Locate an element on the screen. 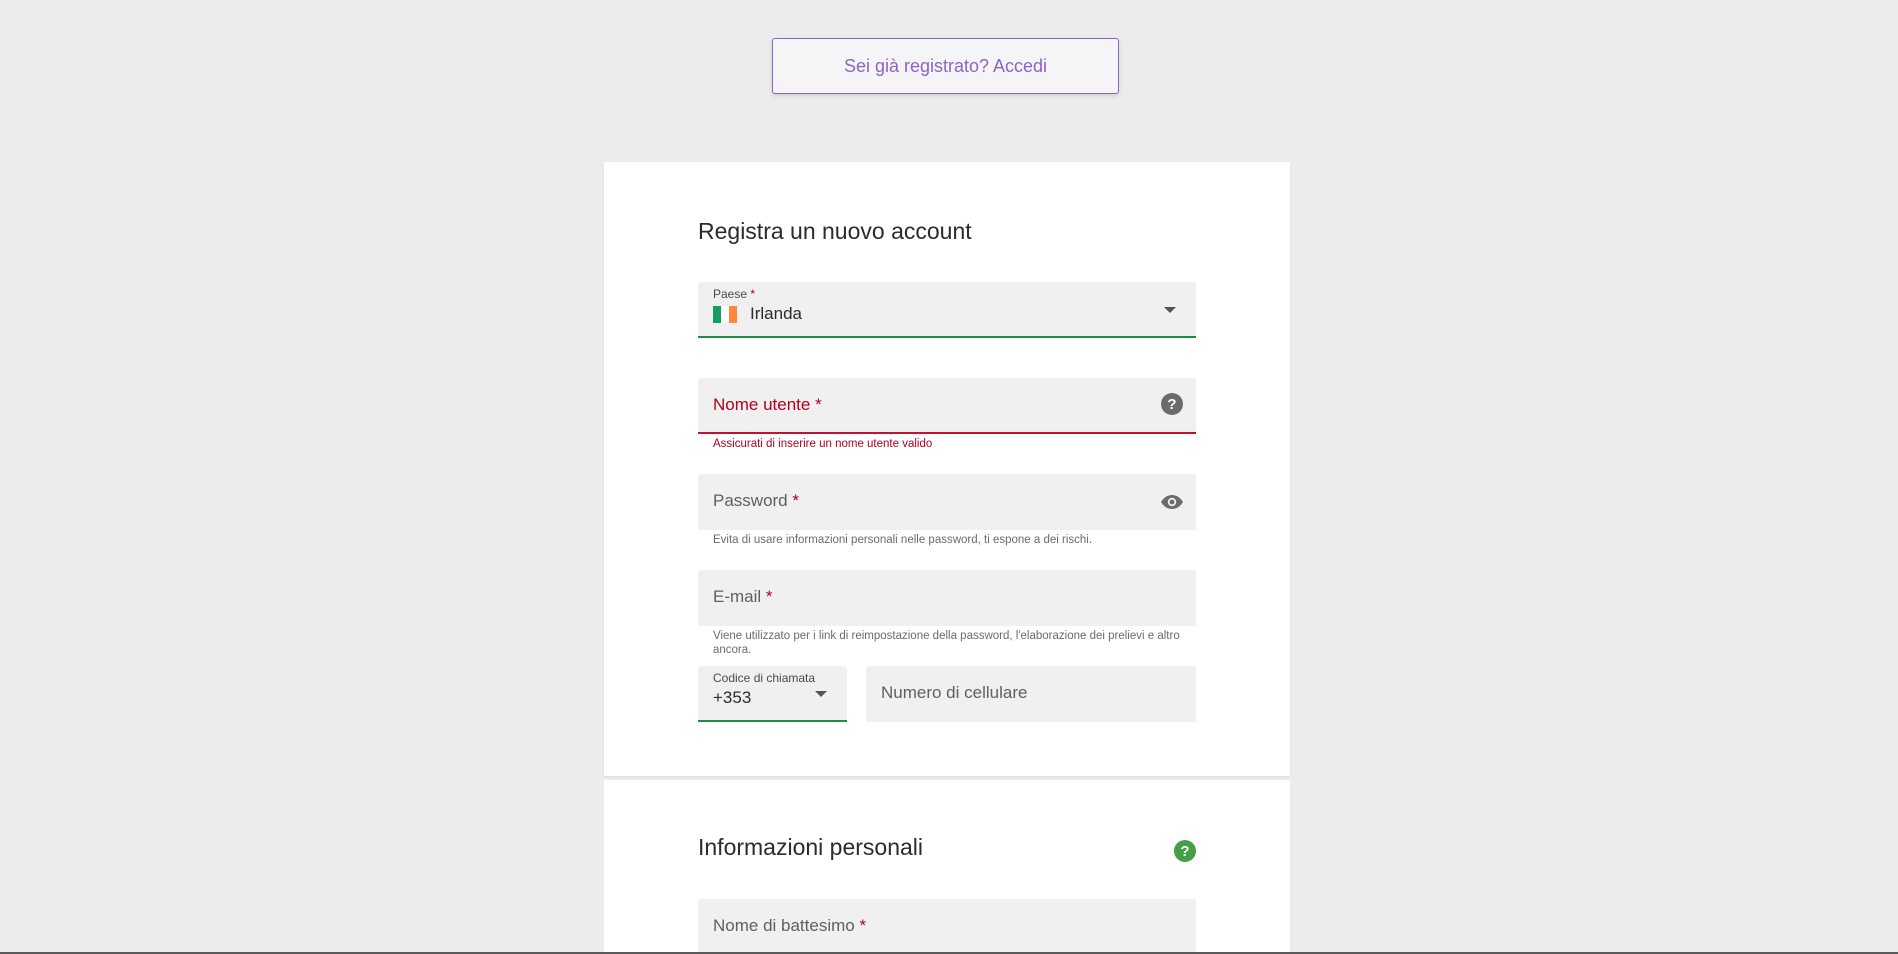 The width and height of the screenshot is (1898, 954). first-name-field: Nome di battesimo * is located at coordinates (947, 926).